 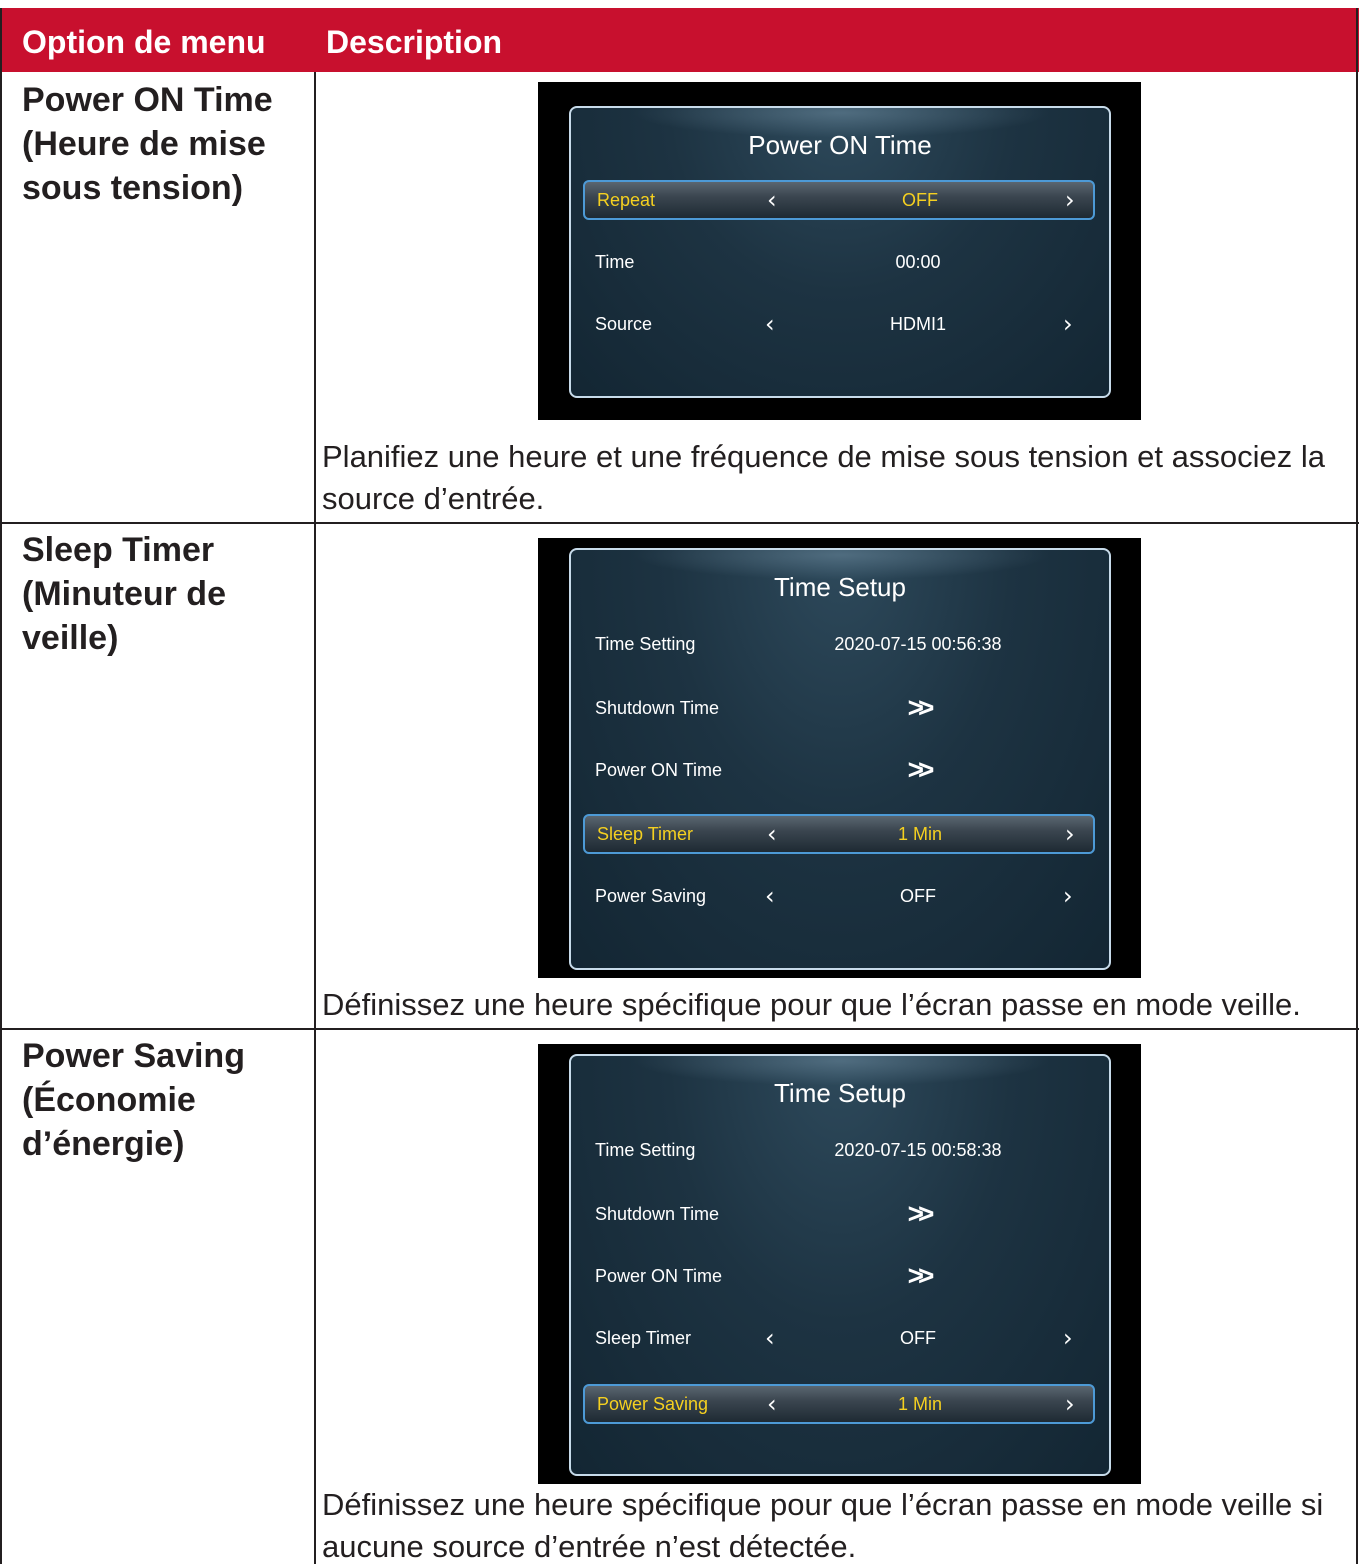 What do you see at coordinates (839, 1340) in the screenshot?
I see `osd-row-sleep-timer: Sleep Timer ‹ OFF ›` at bounding box center [839, 1340].